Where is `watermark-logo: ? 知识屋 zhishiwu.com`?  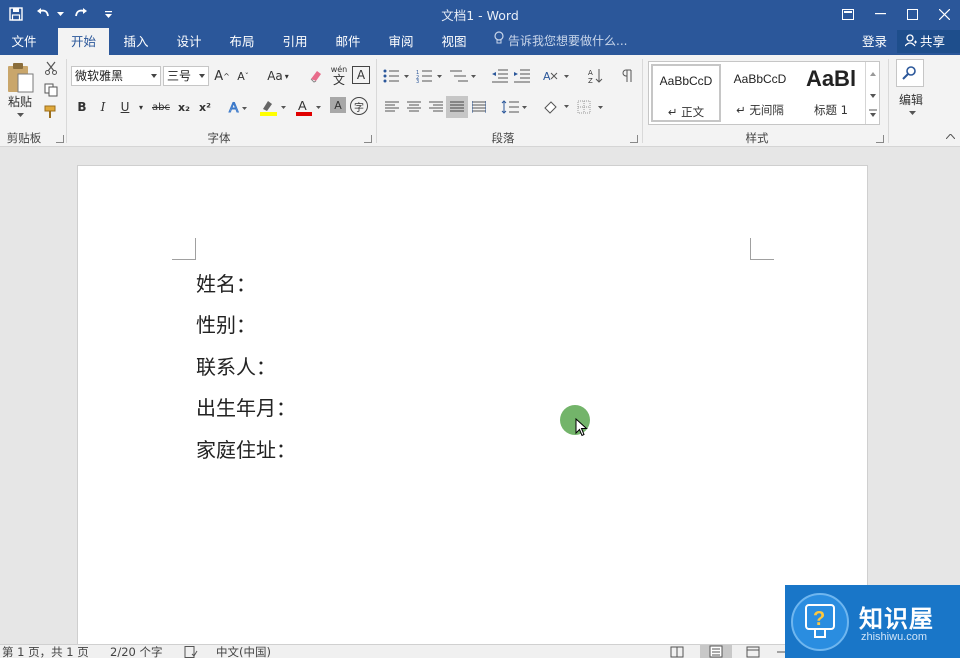
watermark-logo: ? 知识屋 zhishiwu.com is located at coordinates (872, 621).